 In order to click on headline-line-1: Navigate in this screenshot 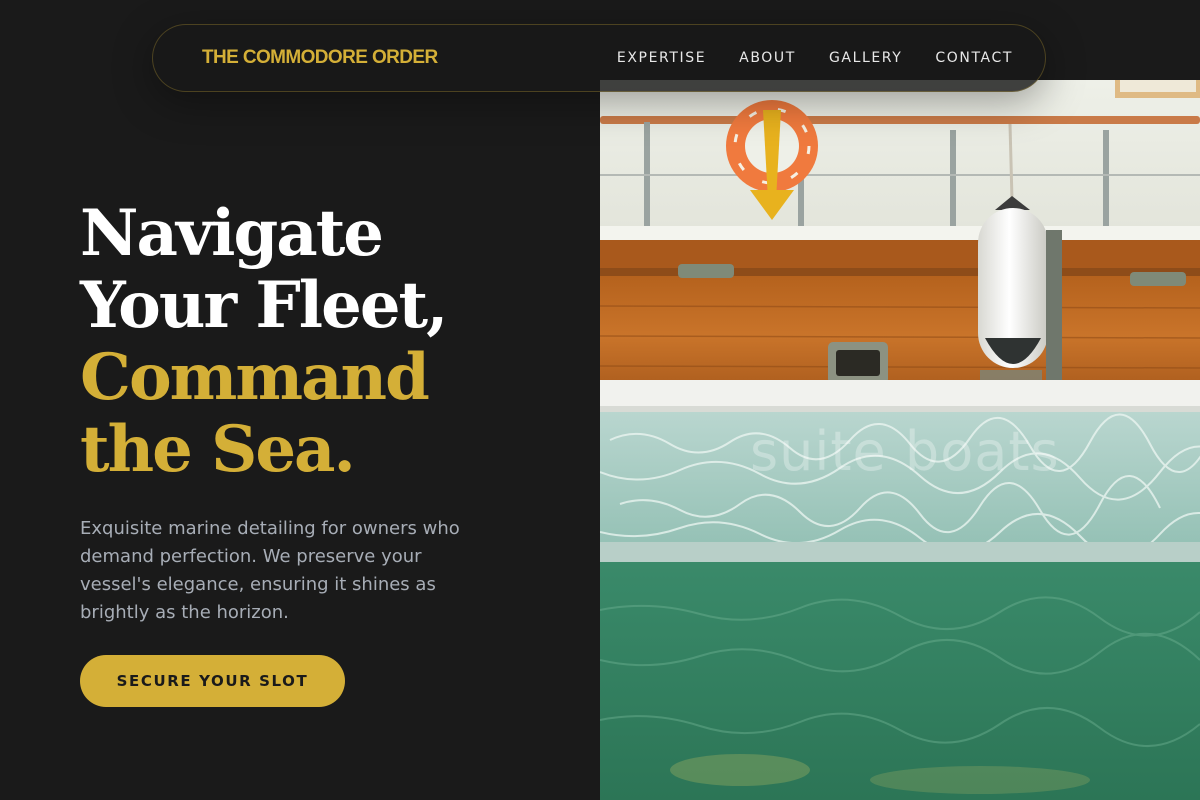, I will do `click(232, 233)`.